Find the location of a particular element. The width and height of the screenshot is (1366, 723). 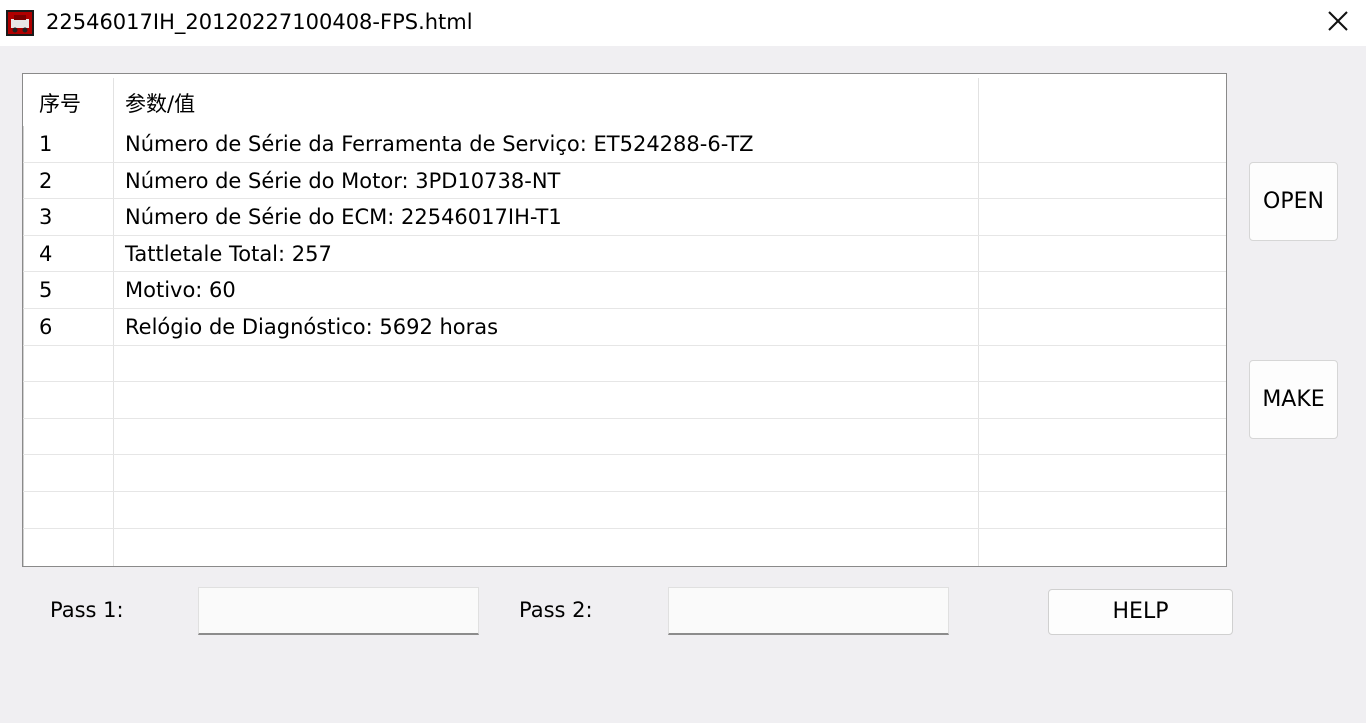

close-button is located at coordinates (1338, 22).